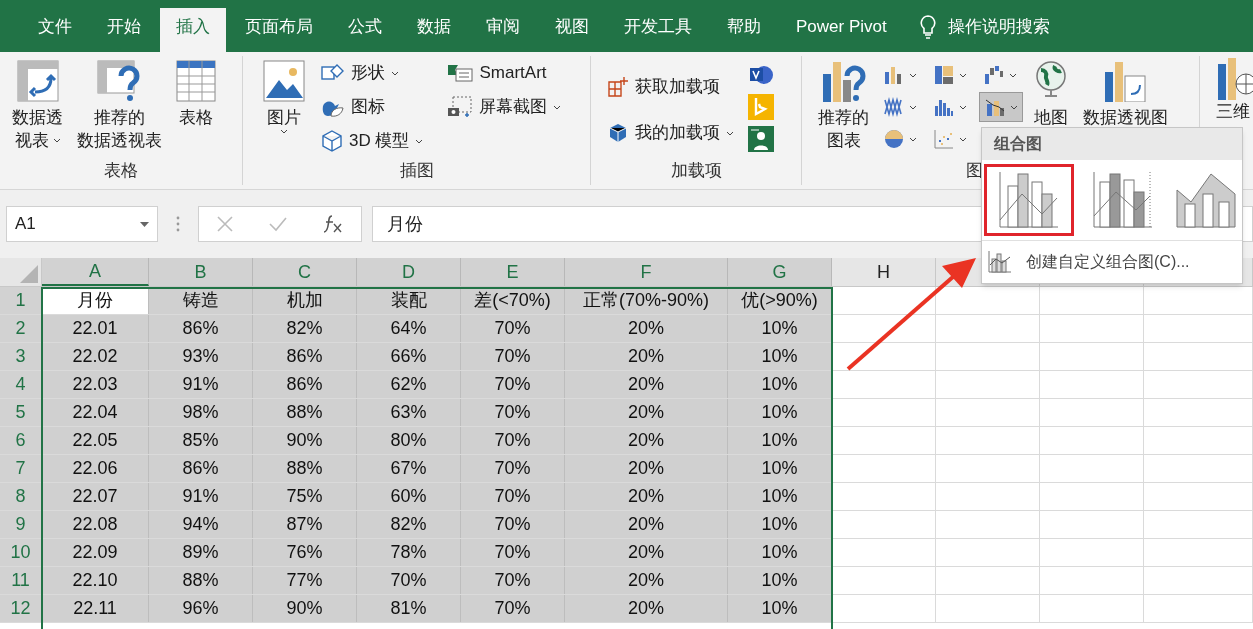 This screenshot has height=629, width=1253. Describe the element at coordinates (670, 87) in the screenshot. I see `get-addins-button: 获取加载项` at that location.